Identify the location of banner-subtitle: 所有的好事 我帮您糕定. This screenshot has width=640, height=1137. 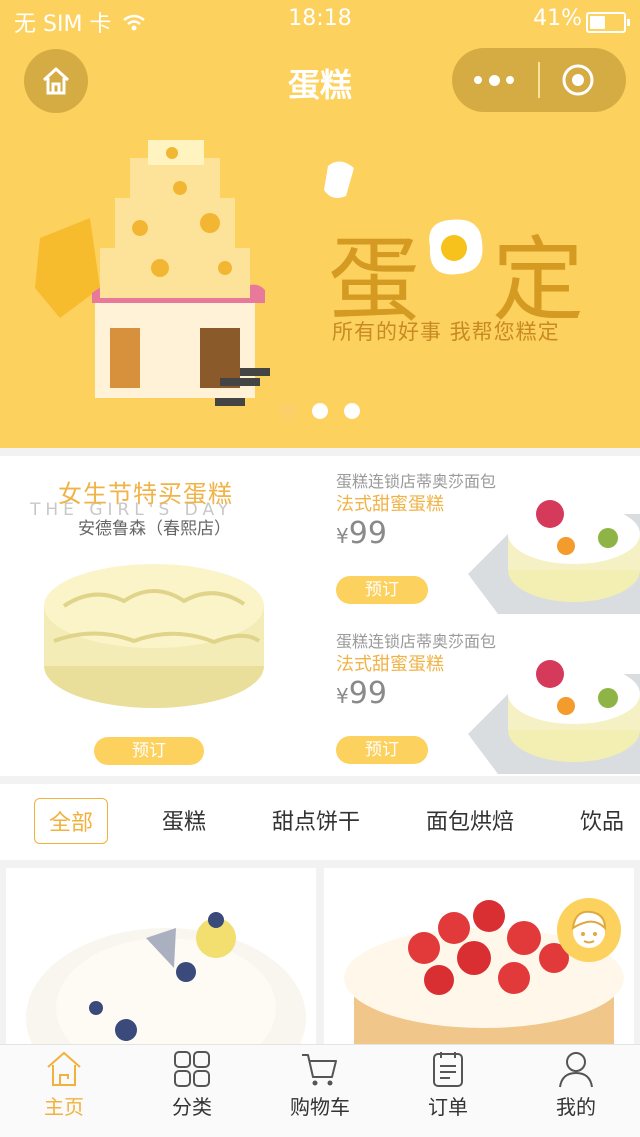
(446, 332).